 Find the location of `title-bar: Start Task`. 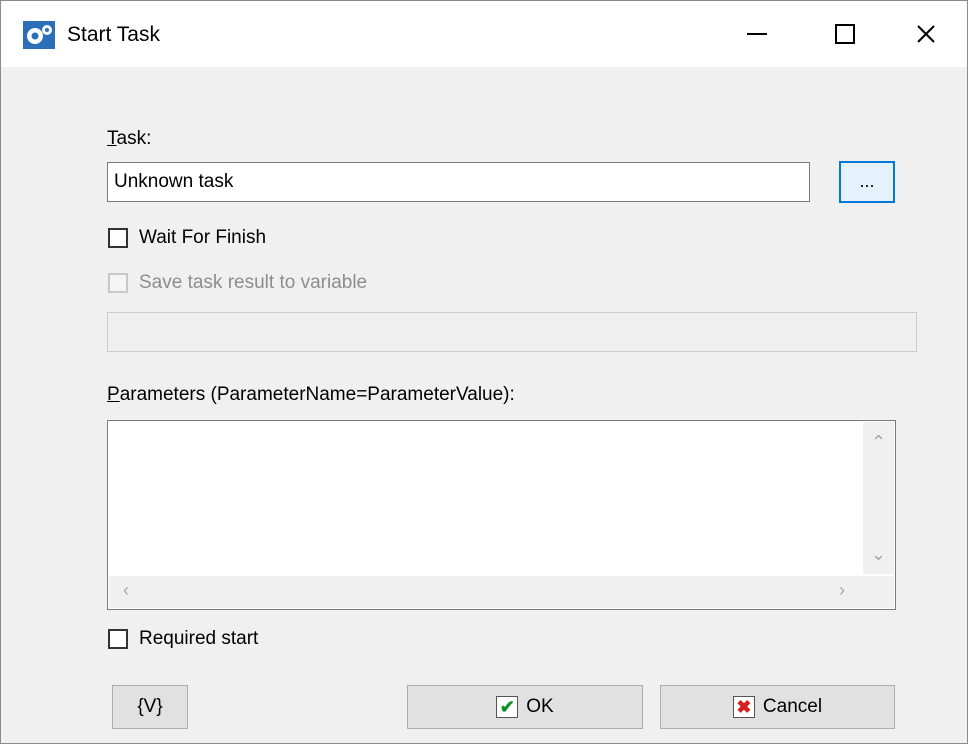

title-bar: Start Task is located at coordinates (484, 34).